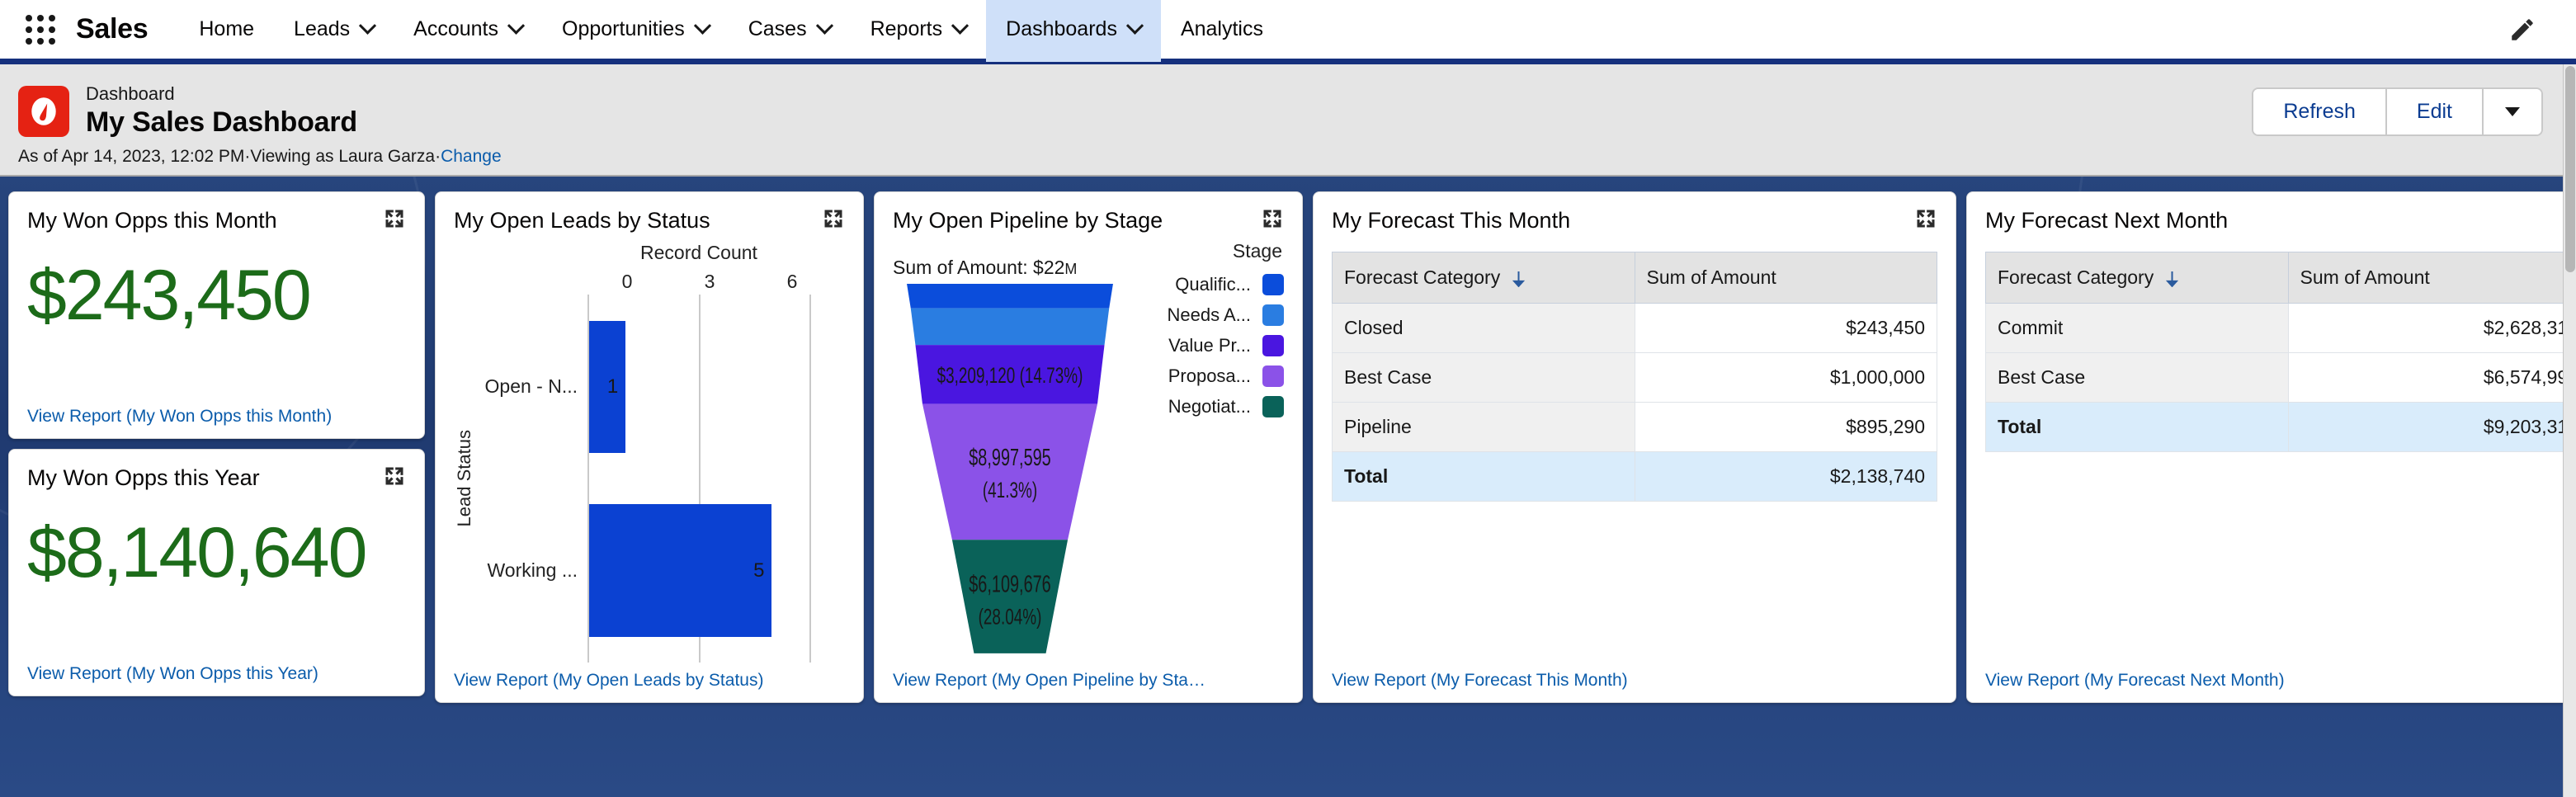 Image resolution: width=2576 pixels, height=797 pixels. Describe the element at coordinates (1451, 220) in the screenshot. I see `widget-title: My Forecast This Month` at that location.